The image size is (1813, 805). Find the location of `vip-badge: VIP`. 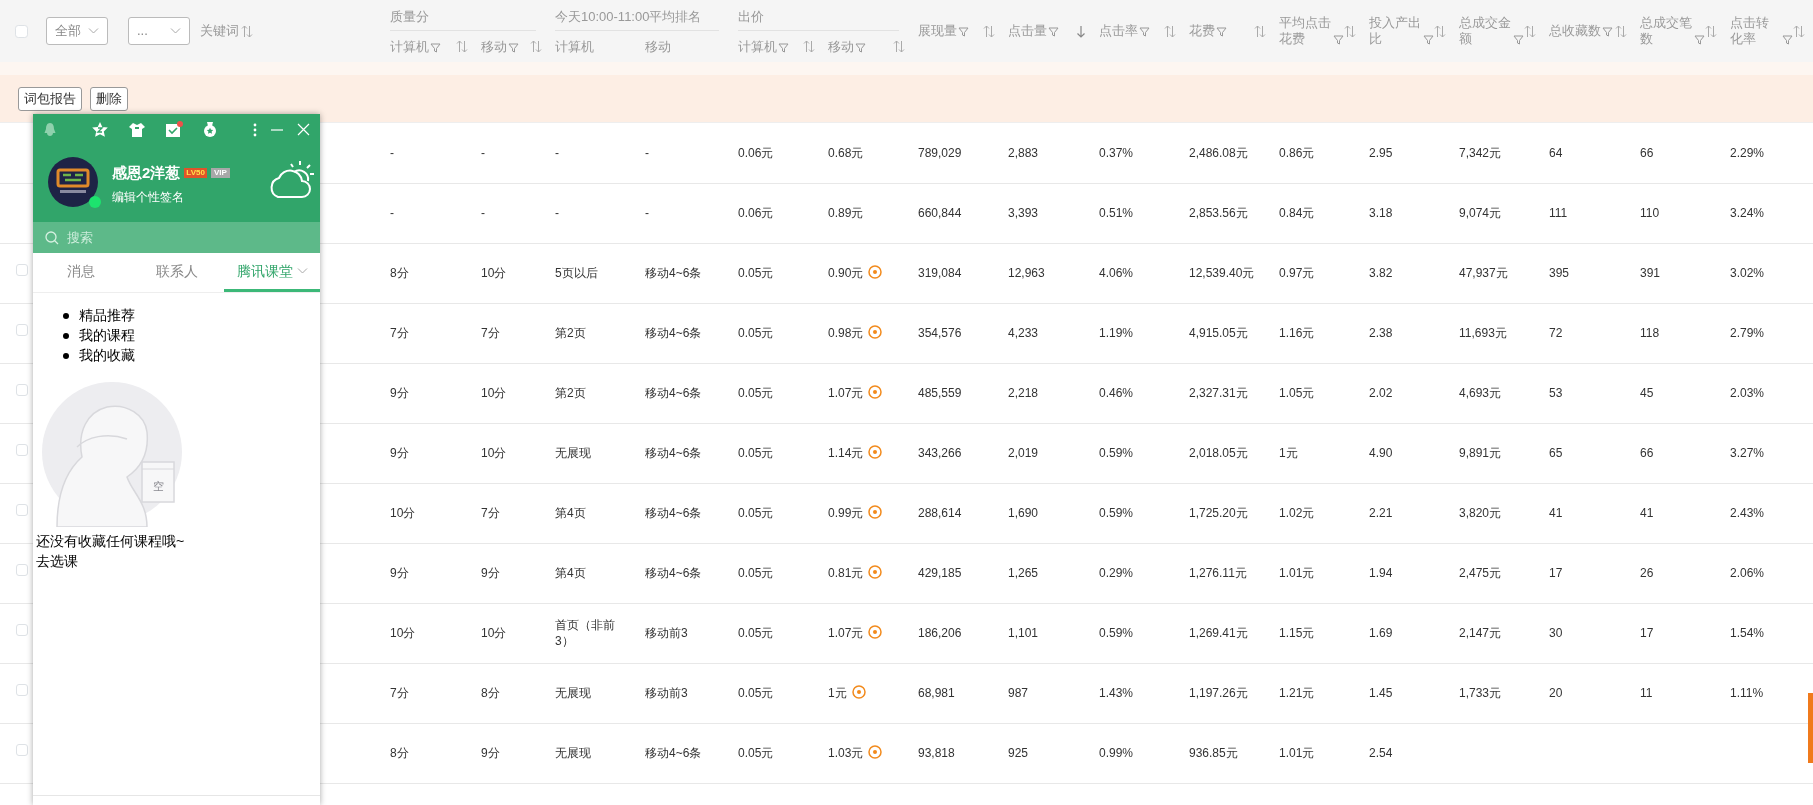

vip-badge: VIP is located at coordinates (220, 173).